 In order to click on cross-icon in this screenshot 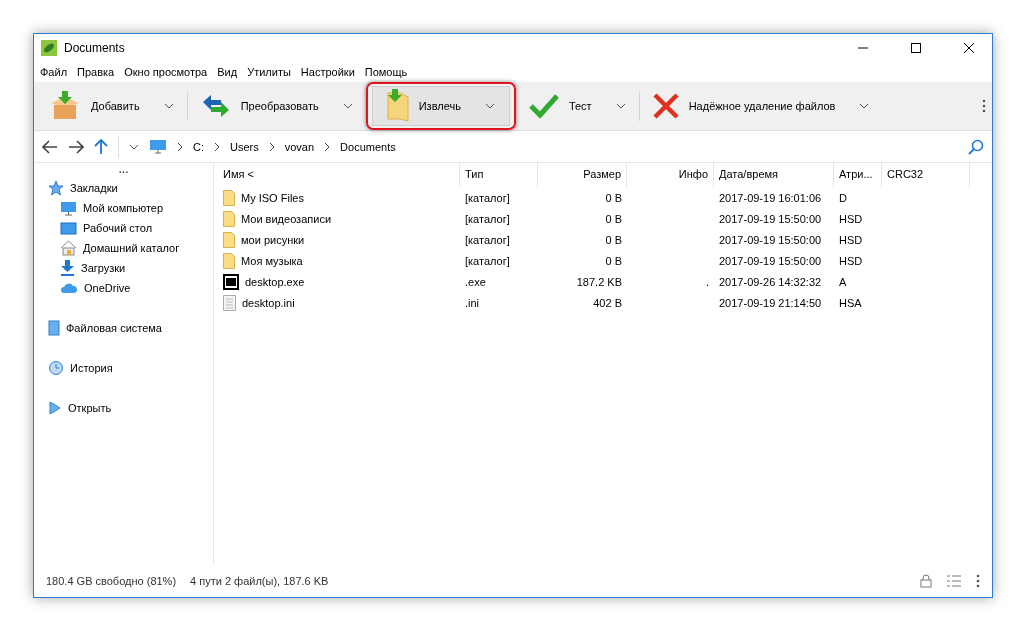, I will do `click(665, 106)`.